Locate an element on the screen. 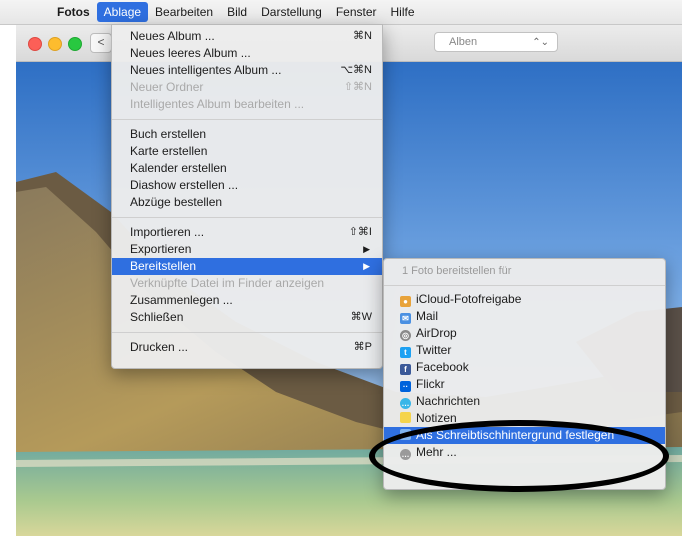  share-item-label: AirDrop is located at coordinates (436, 333).